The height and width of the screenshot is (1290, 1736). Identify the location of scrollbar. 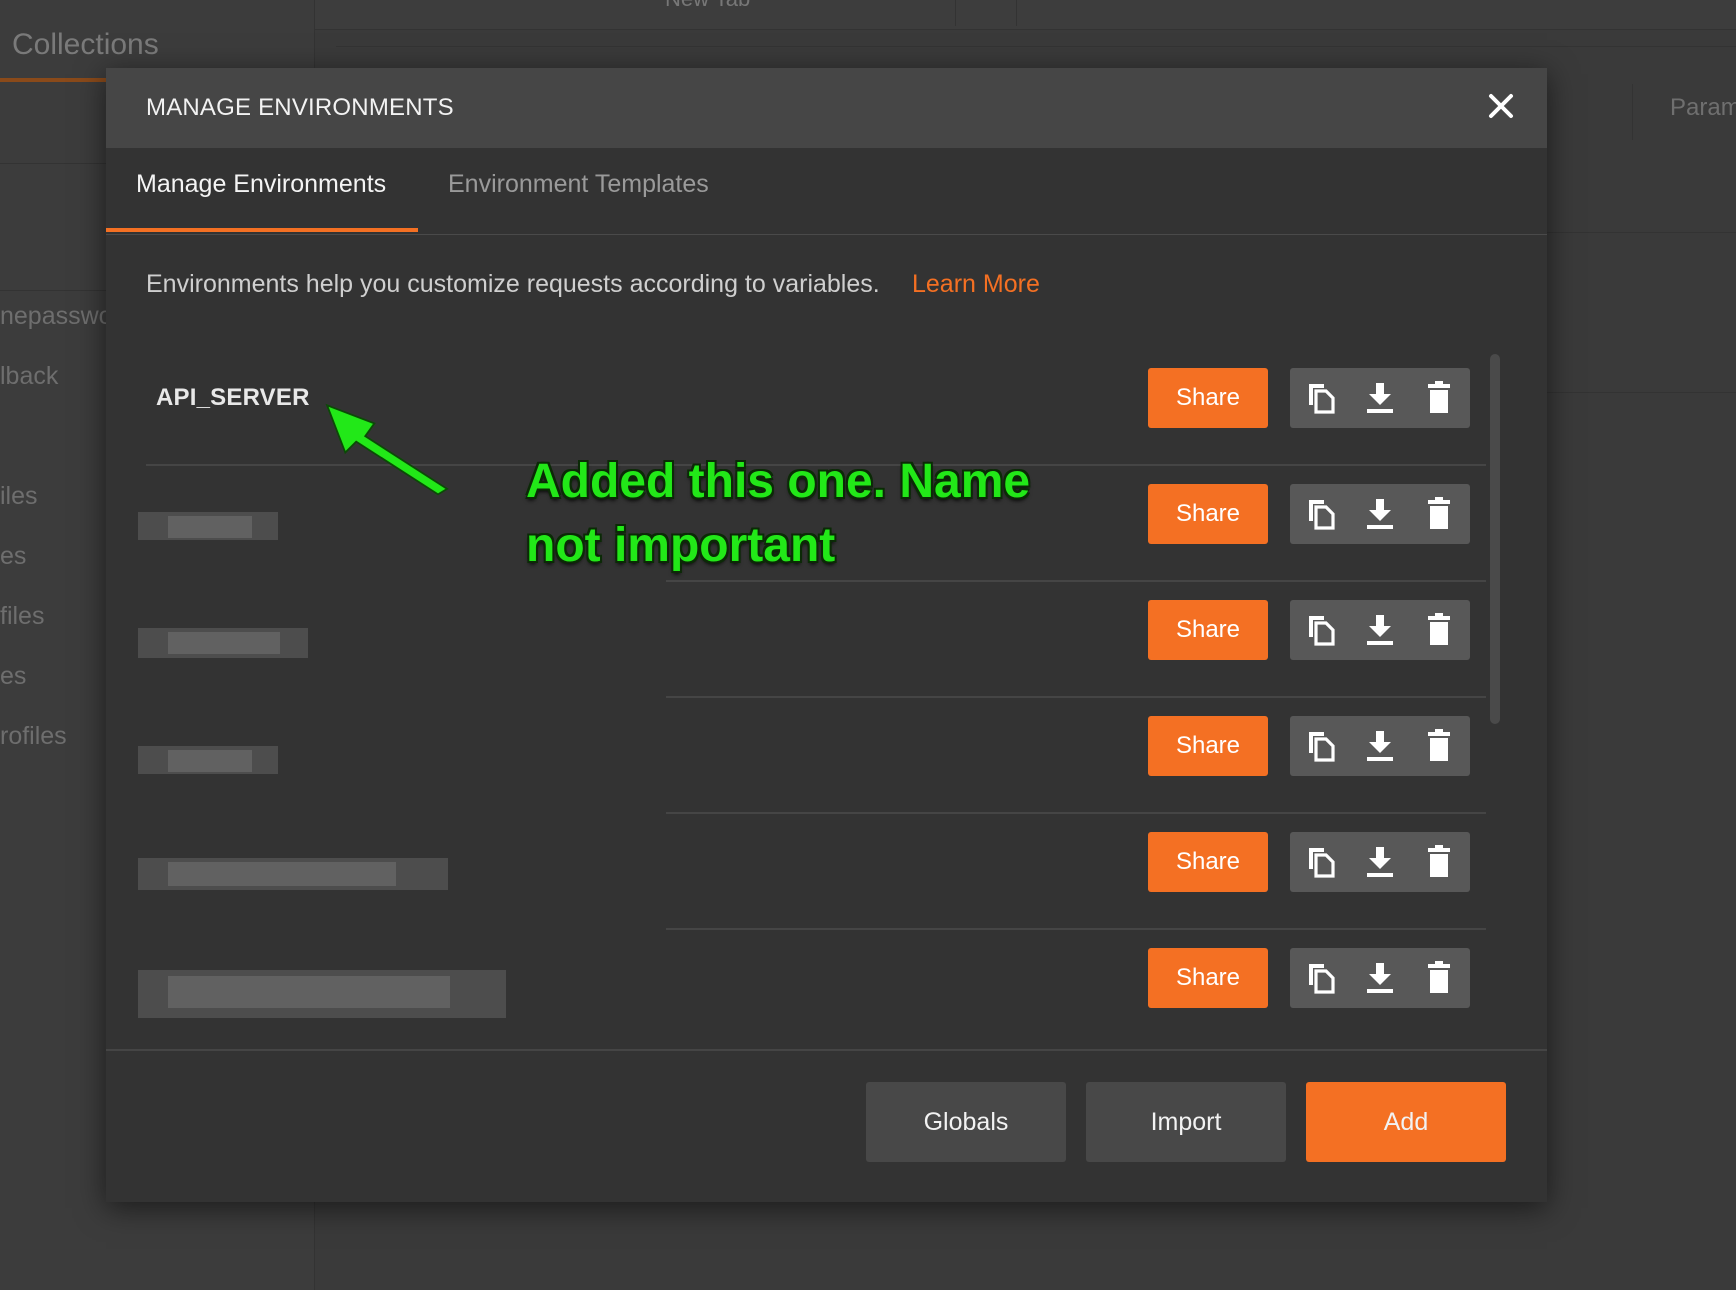
(1495, 539).